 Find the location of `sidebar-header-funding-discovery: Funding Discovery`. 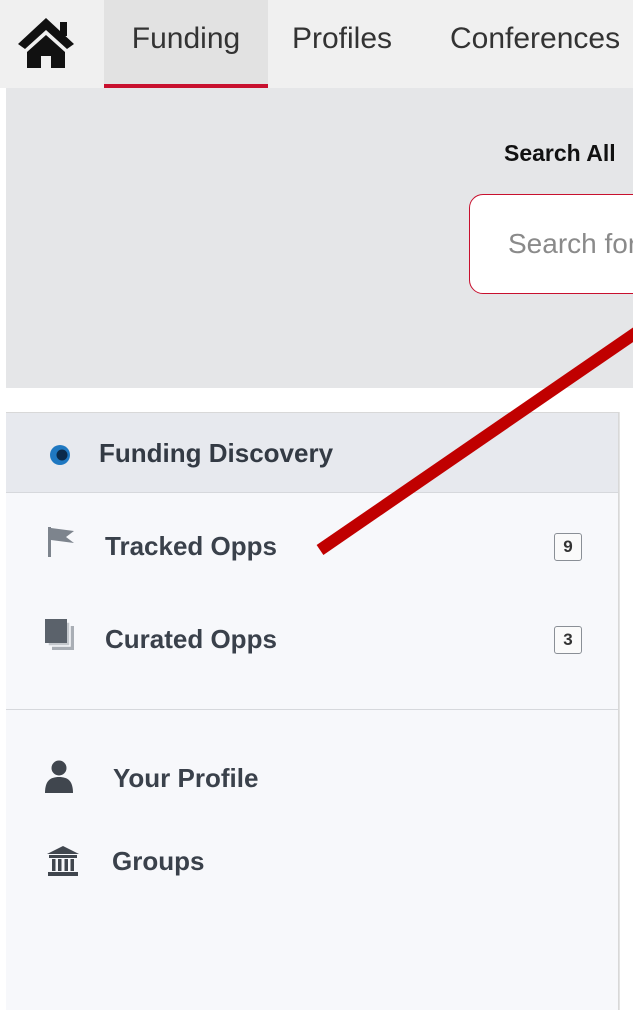

sidebar-header-funding-discovery: Funding Discovery is located at coordinates (312, 453).